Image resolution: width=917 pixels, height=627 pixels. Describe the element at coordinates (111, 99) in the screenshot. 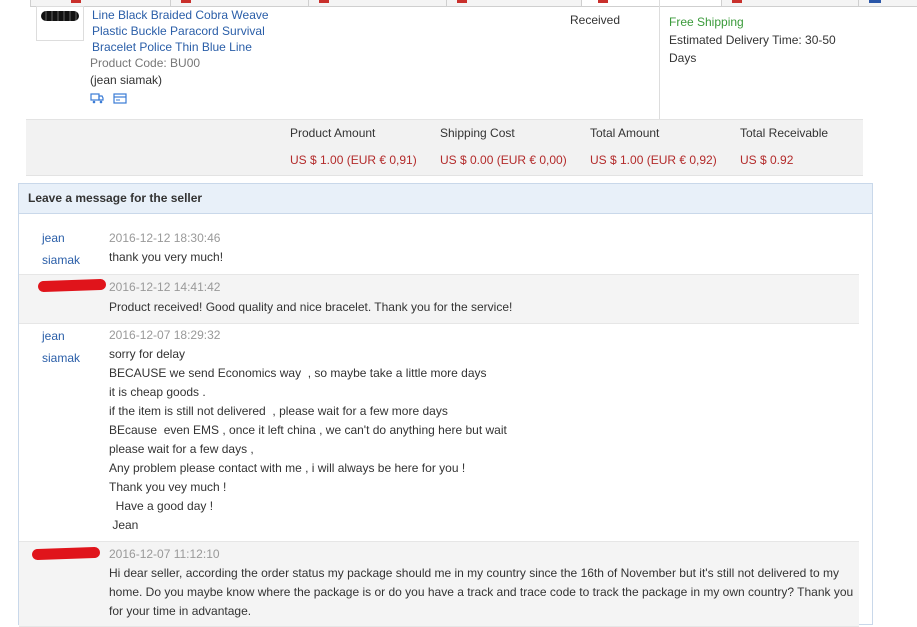

I see `product-icons` at that location.